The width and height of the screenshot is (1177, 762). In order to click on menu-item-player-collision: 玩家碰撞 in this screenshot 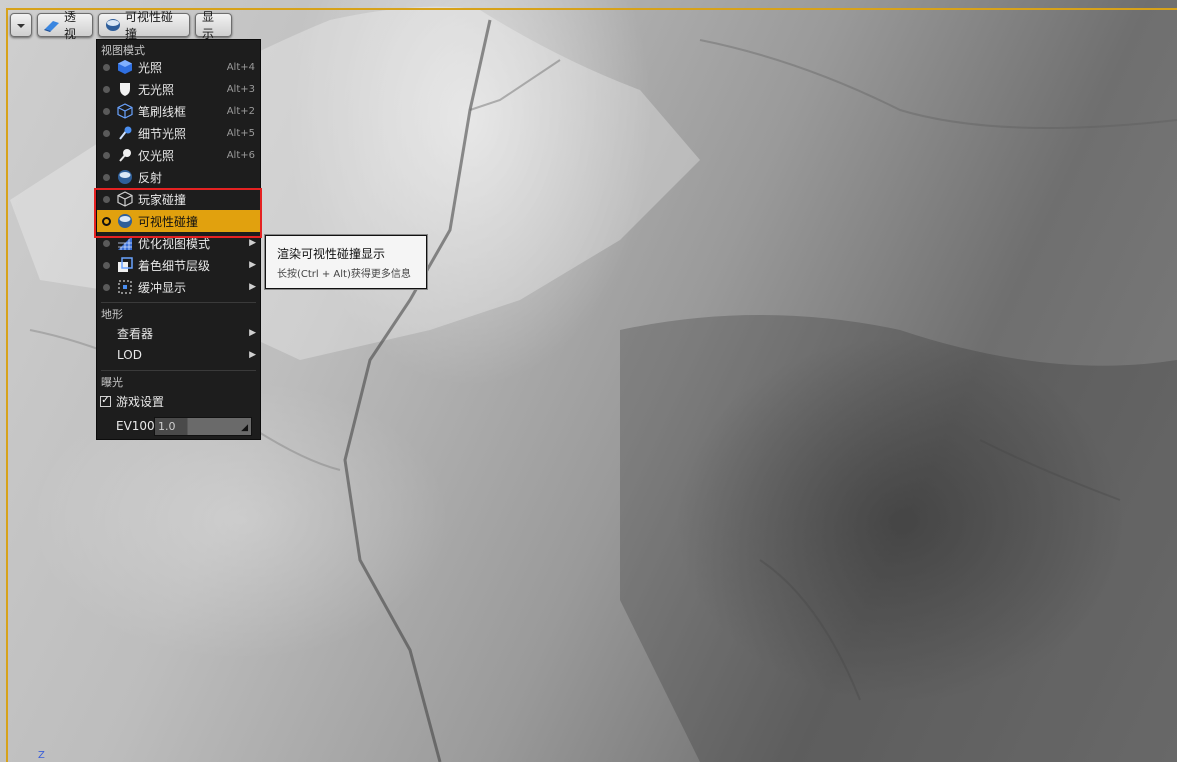, I will do `click(178, 199)`.